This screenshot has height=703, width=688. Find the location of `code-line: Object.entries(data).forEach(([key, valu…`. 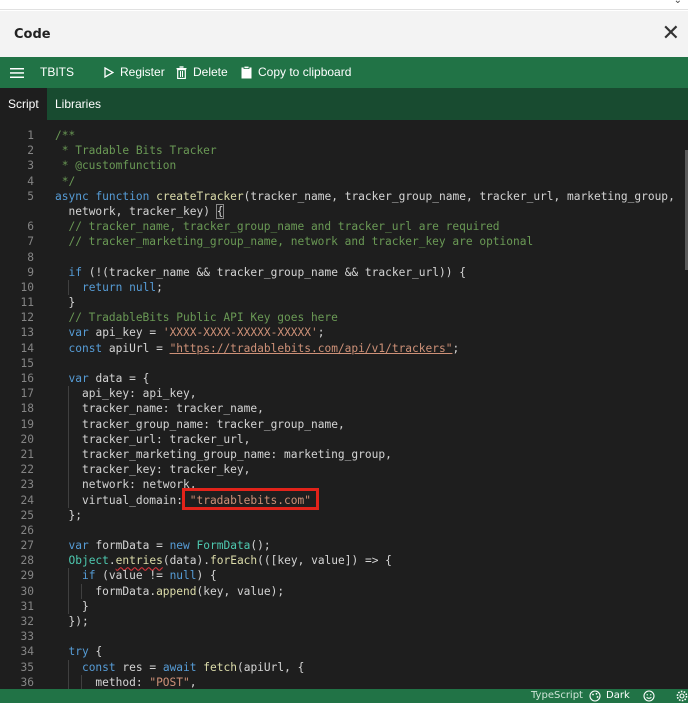

code-line: Object.entries(data).forEach(([key, valu… is located at coordinates (365, 560).